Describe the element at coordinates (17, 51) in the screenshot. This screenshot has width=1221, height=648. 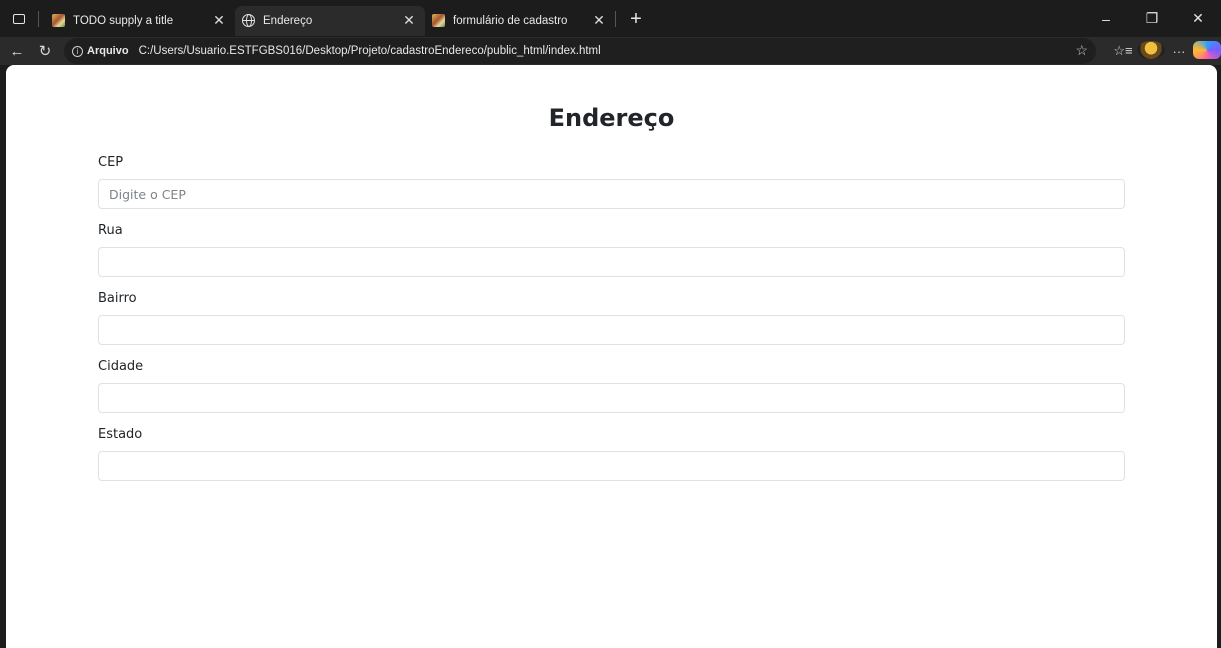
I see `back-arrow-icon: ←` at that location.